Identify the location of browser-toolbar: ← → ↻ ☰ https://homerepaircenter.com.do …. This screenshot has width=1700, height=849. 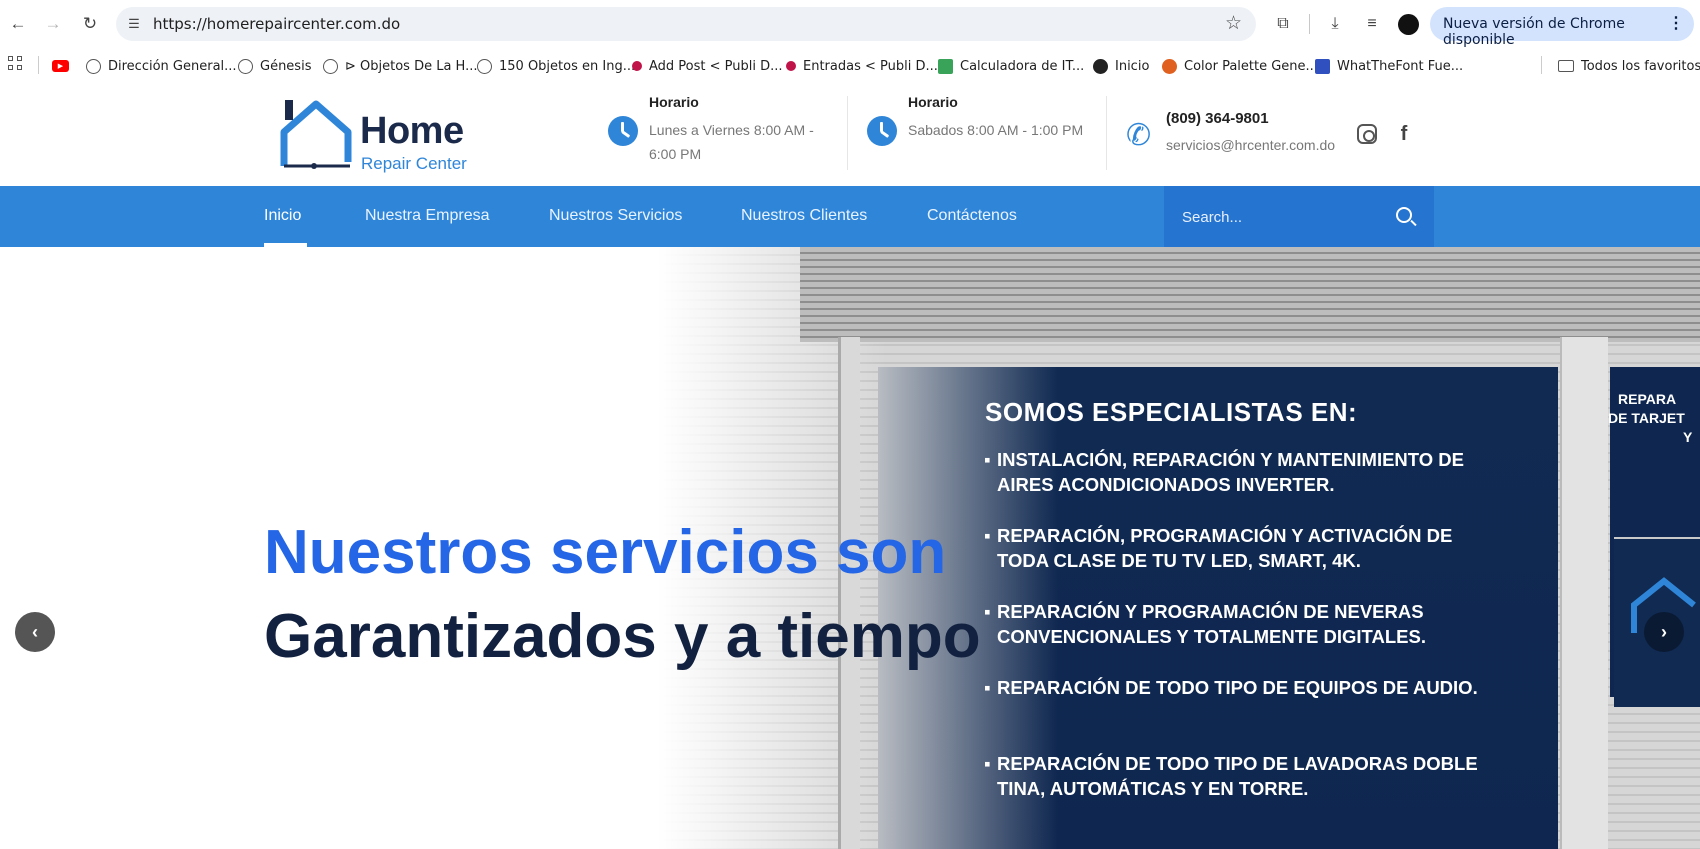
(850, 24).